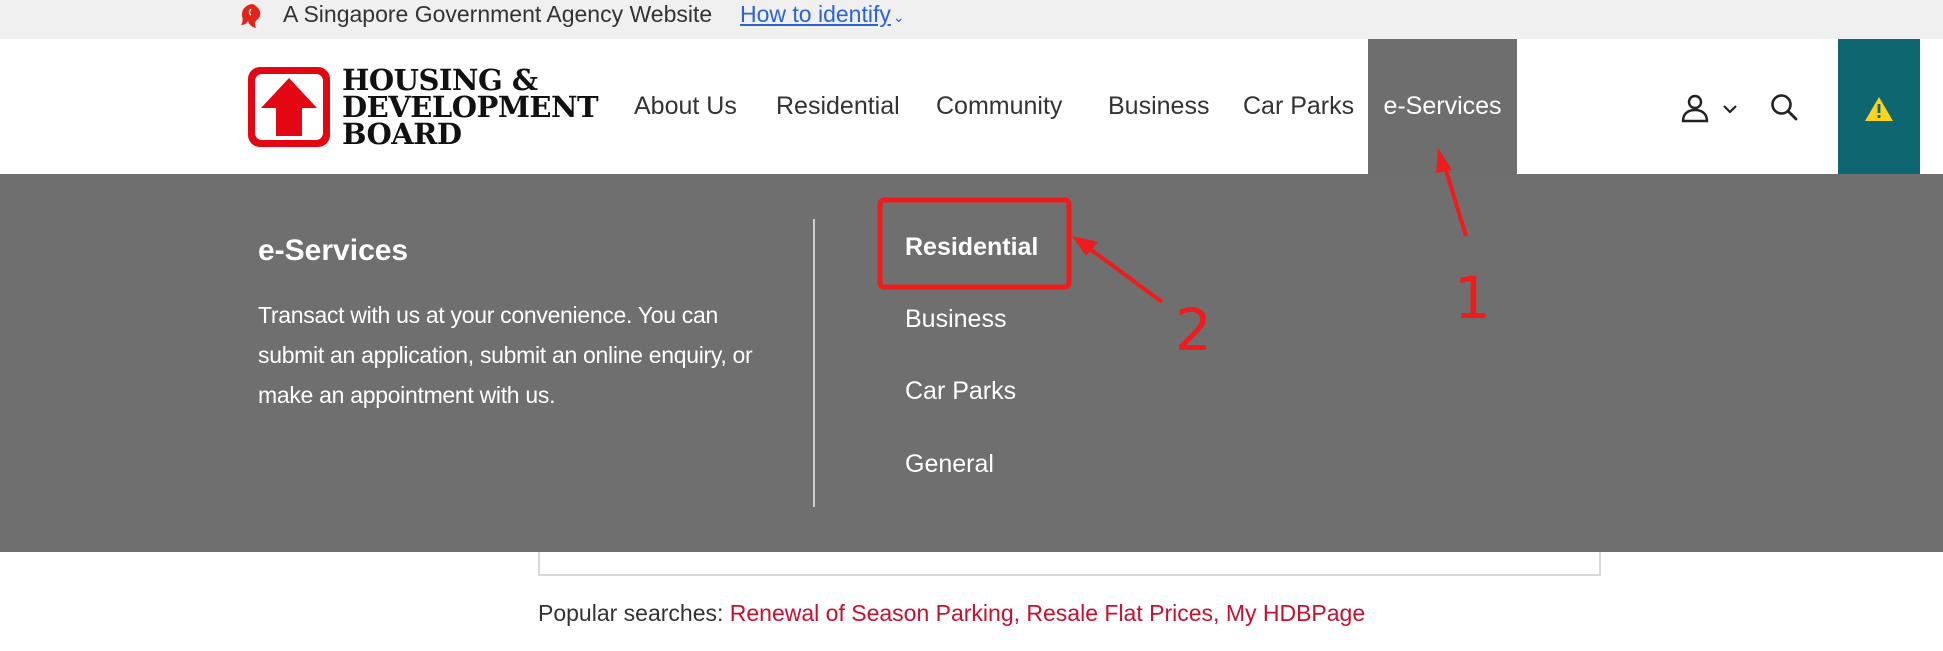 The width and height of the screenshot is (1943, 651). What do you see at coordinates (333, 250) in the screenshot?
I see `mega-menu-title: e-Services` at bounding box center [333, 250].